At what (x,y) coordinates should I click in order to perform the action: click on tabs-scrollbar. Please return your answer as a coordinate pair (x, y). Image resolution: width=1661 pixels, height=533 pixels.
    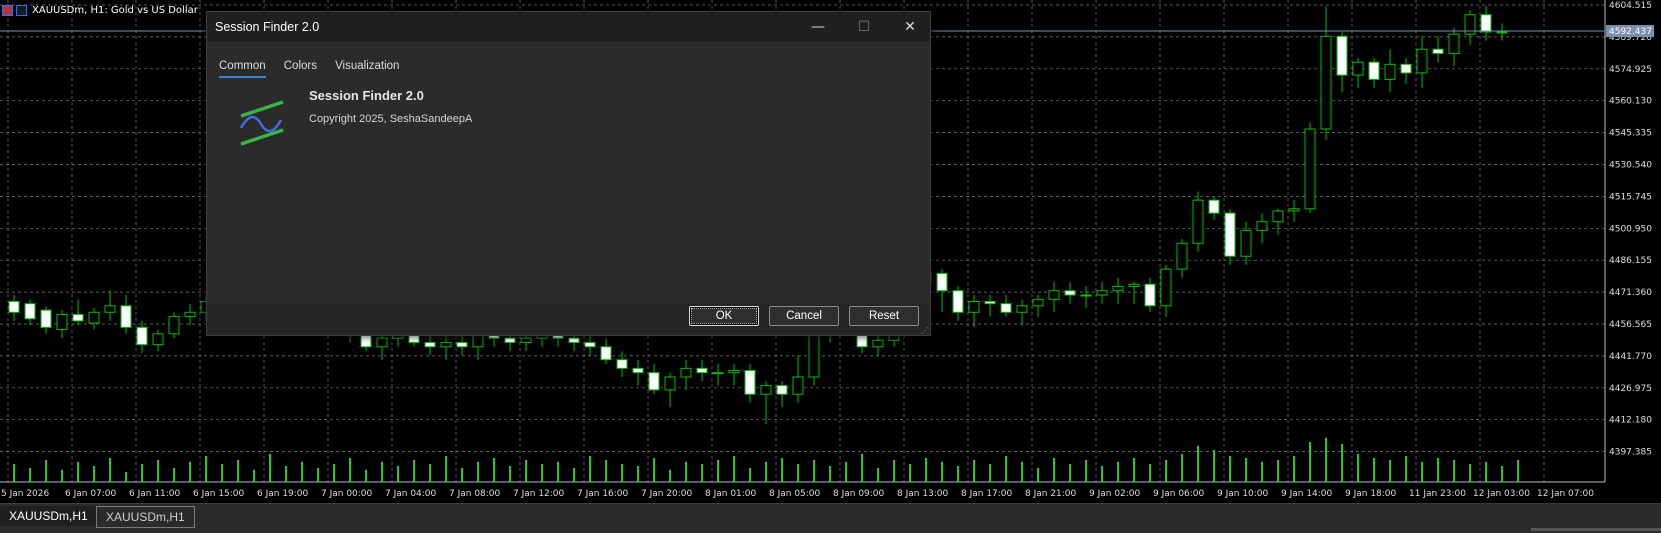
    Looking at the image, I should click on (1596, 529).